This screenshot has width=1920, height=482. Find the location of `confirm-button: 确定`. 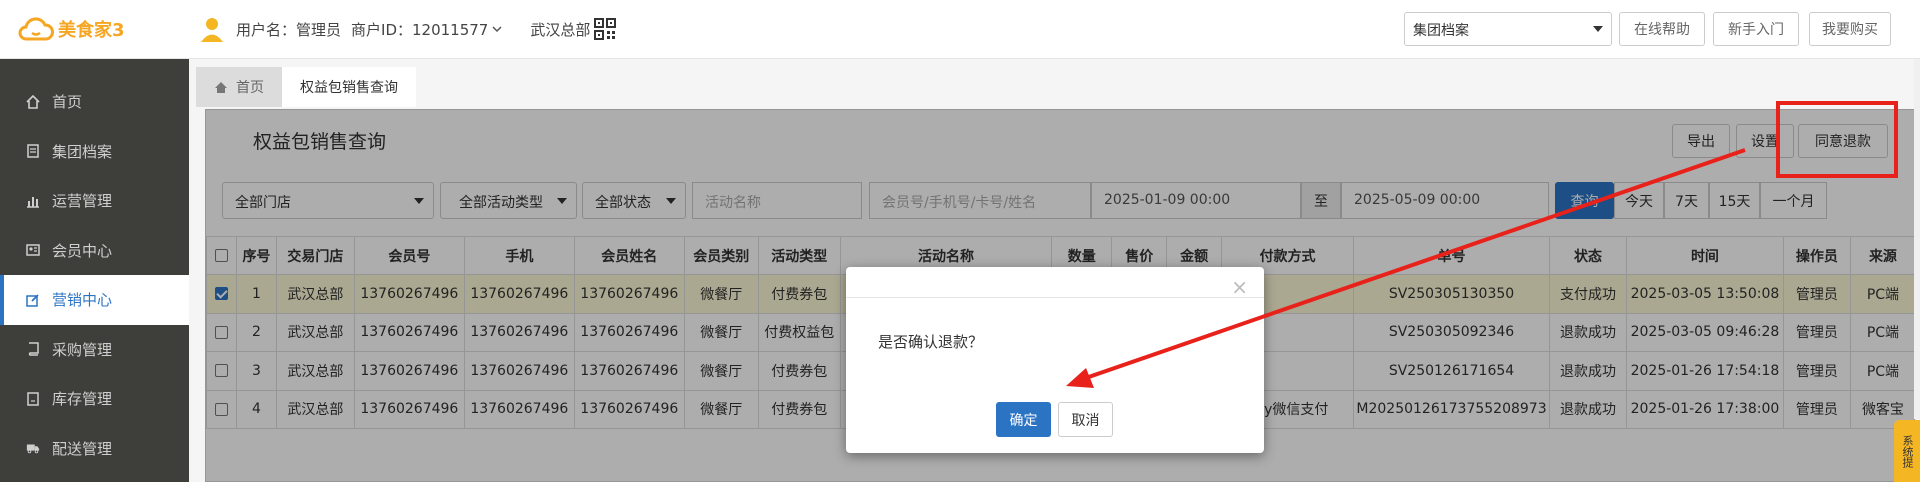

confirm-button: 确定 is located at coordinates (1023, 419).